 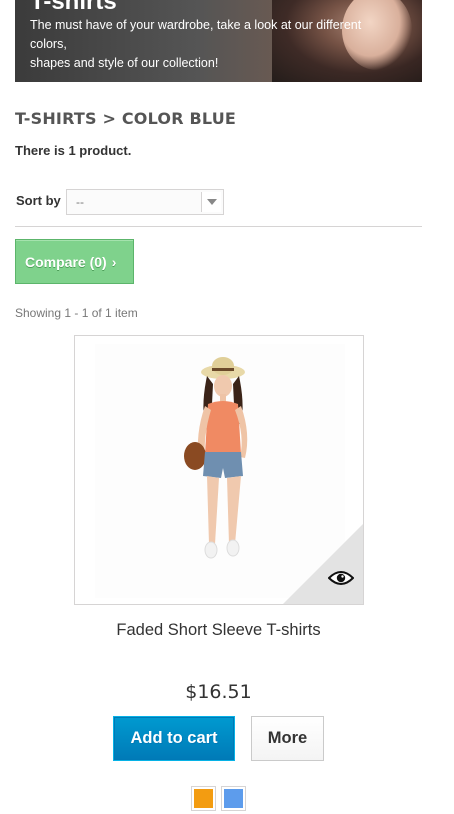 What do you see at coordinates (126, 118) in the screenshot?
I see `category-heading: T-SHIRTS > COLOR BLUE` at bounding box center [126, 118].